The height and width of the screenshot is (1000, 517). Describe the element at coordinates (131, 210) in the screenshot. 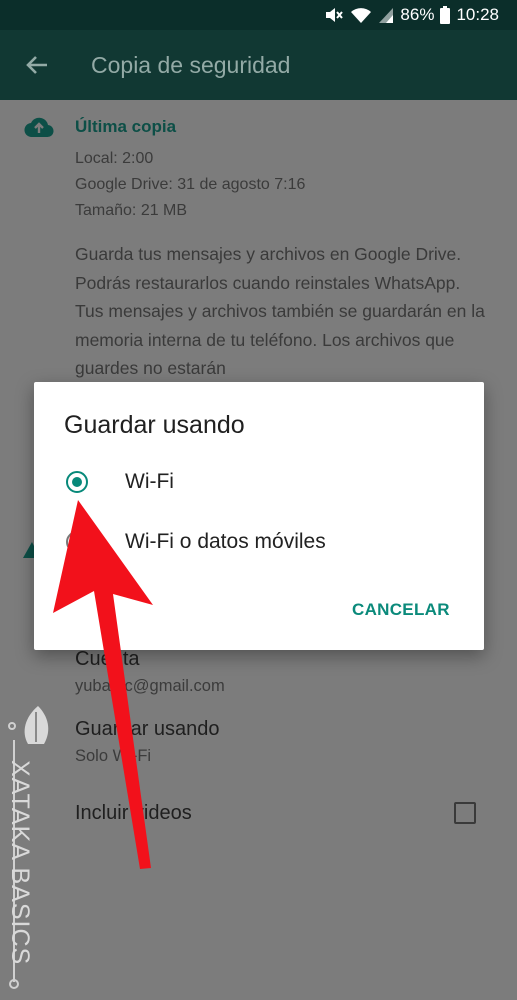

I see `backup-size: Tamaño: 21 MB` at that location.